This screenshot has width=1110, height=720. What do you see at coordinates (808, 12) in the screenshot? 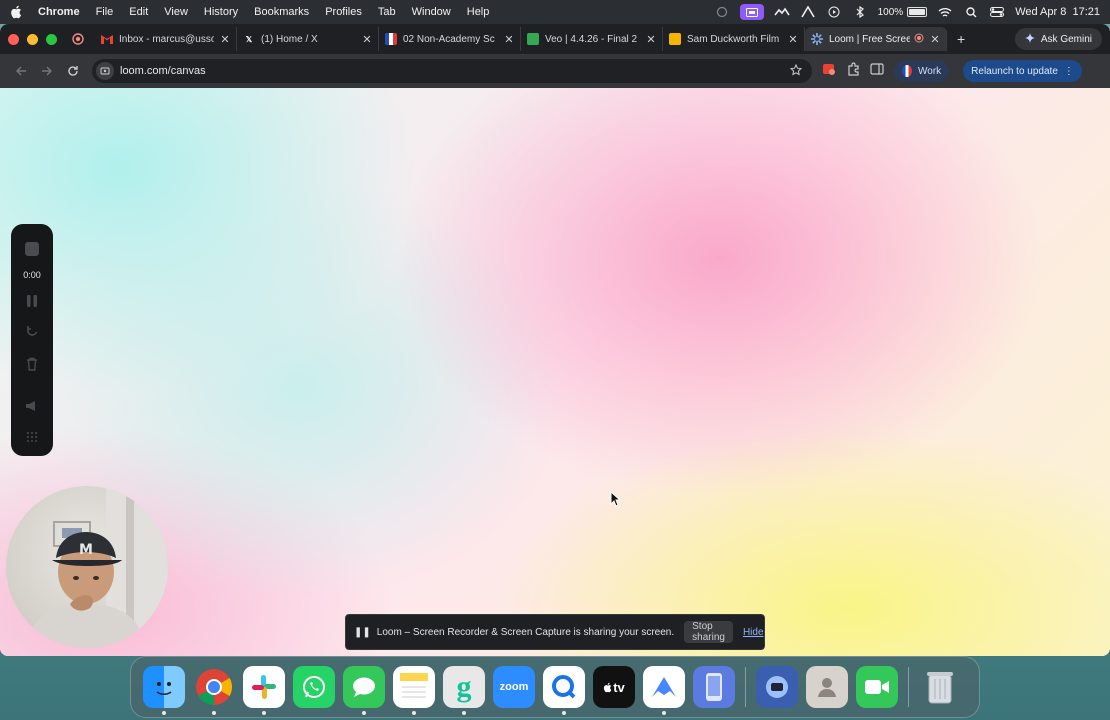
I see `vpn-icon` at bounding box center [808, 12].